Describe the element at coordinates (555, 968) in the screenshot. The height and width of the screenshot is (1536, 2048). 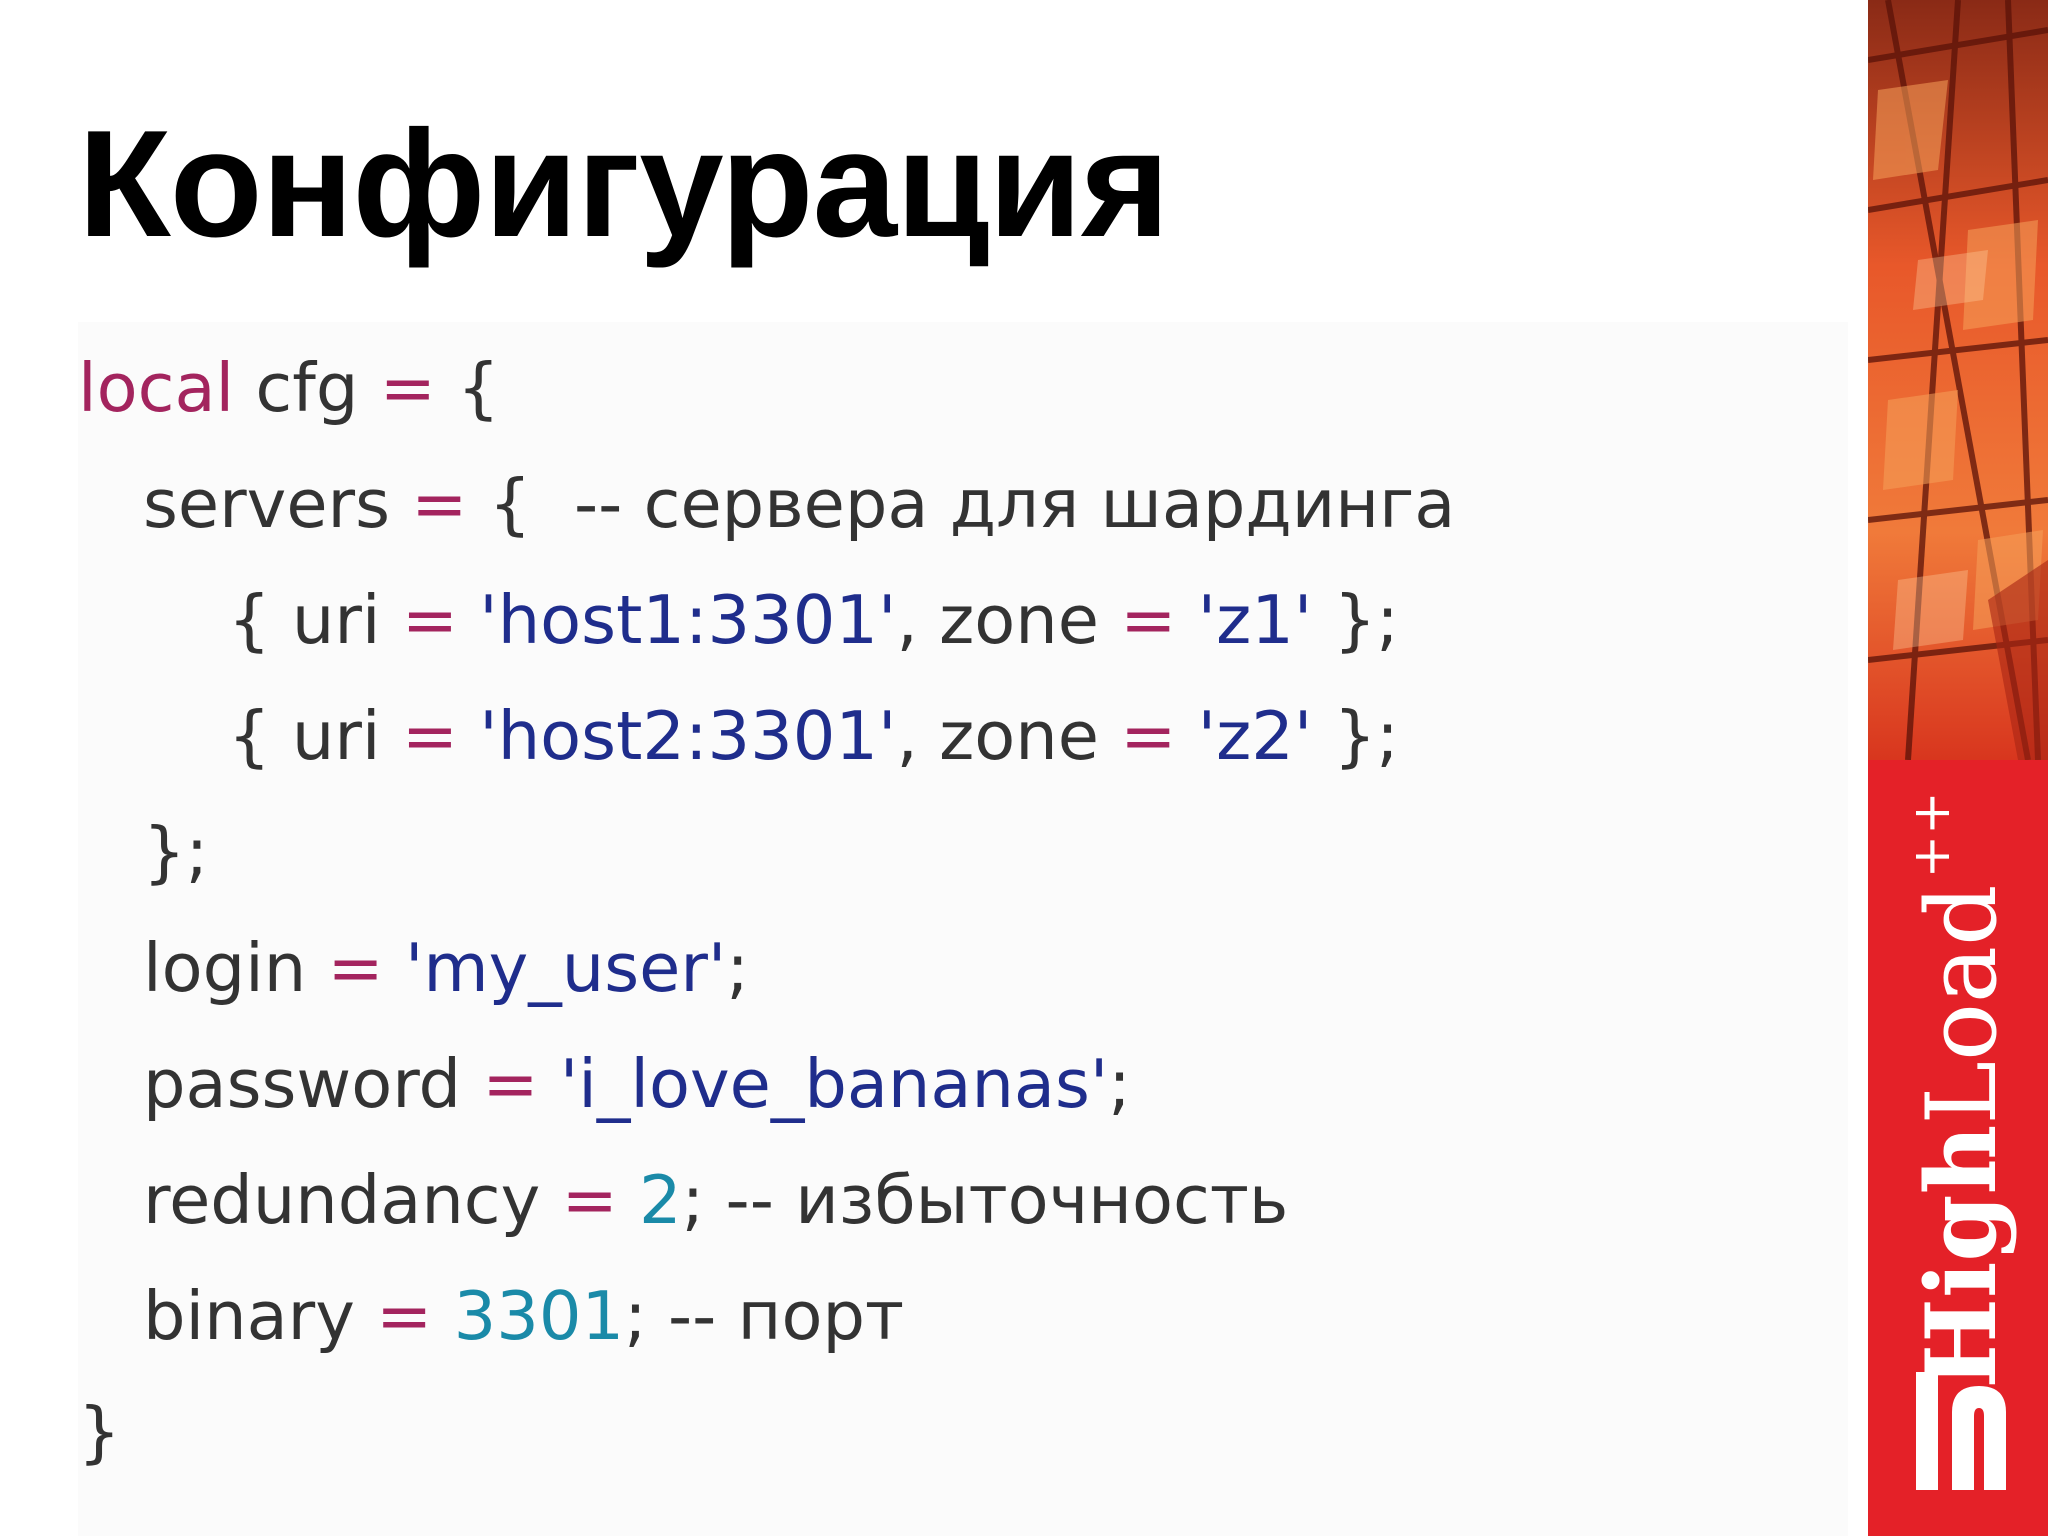
I see `string-literal: 'my_user'` at that location.